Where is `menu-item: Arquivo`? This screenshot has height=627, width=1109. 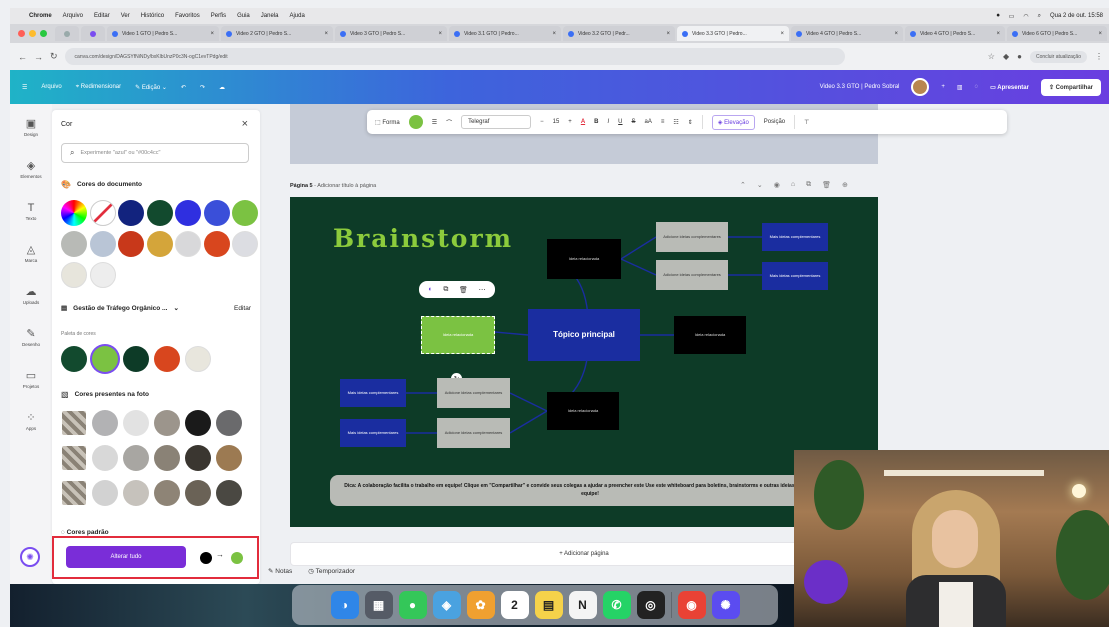
menu-item: Arquivo is located at coordinates (73, 16).